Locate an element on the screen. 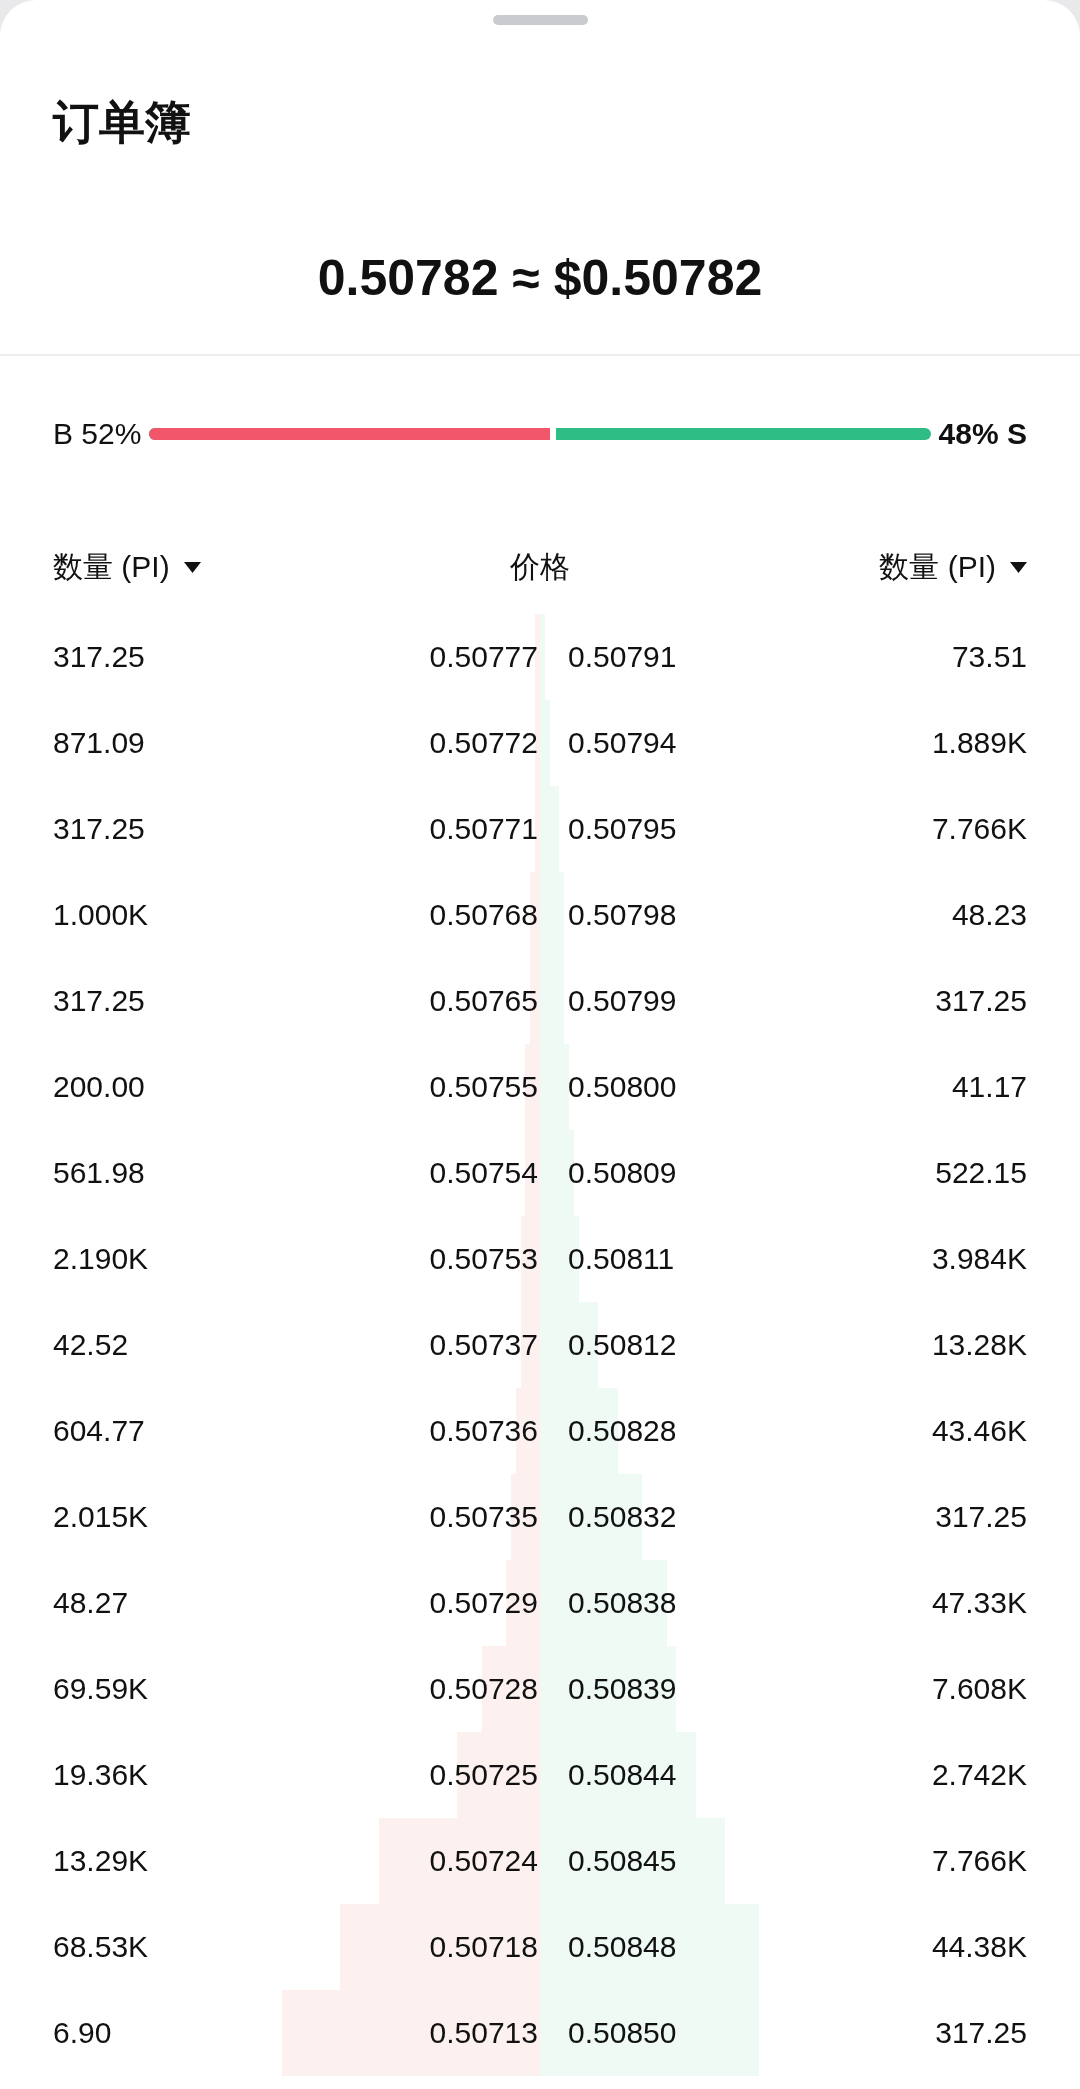 Image resolution: width=1080 pixels, height=2089 pixels. ask-price: 0.50795 is located at coordinates (622, 829).